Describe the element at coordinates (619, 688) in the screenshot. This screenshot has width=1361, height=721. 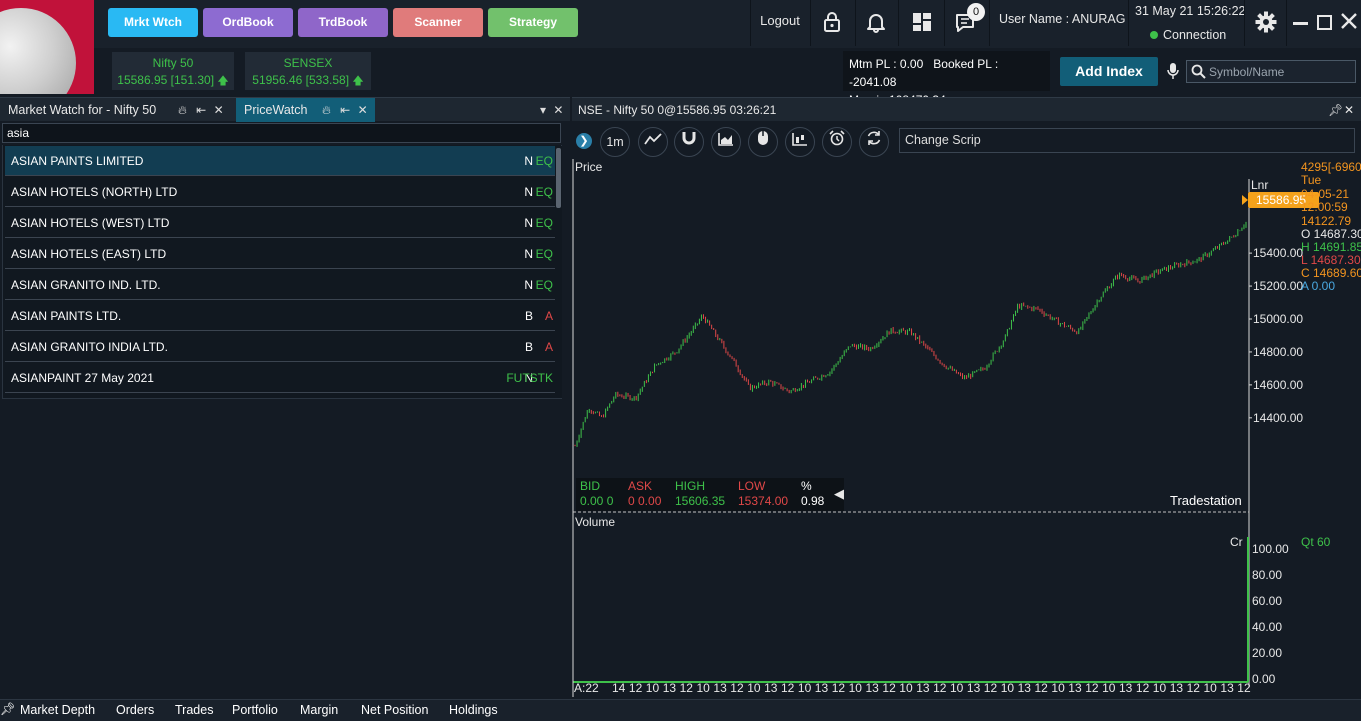
I see `time-tick-label: 14` at that location.